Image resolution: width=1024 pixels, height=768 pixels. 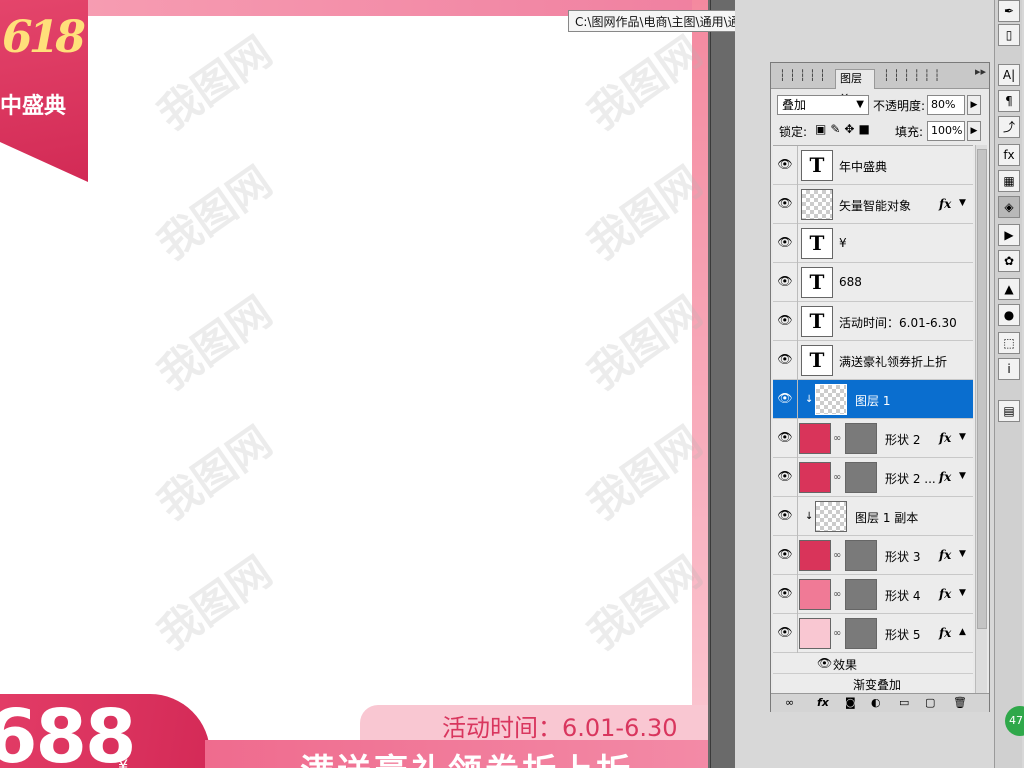 I want to click on layer-row: 👁 T 满送豪礼领券折上折, so click(x=873, y=360).